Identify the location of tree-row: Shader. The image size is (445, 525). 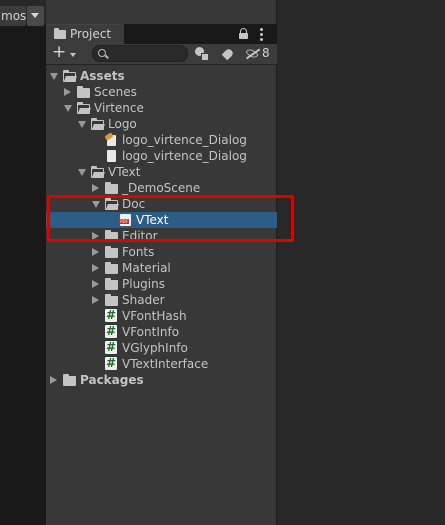
(161, 300).